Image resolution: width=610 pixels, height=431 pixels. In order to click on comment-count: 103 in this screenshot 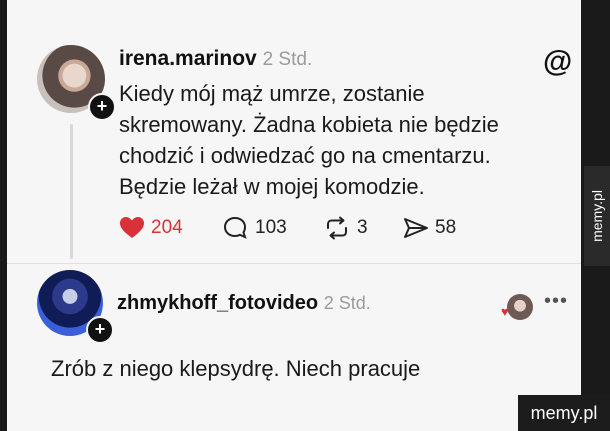, I will do `click(271, 227)`.